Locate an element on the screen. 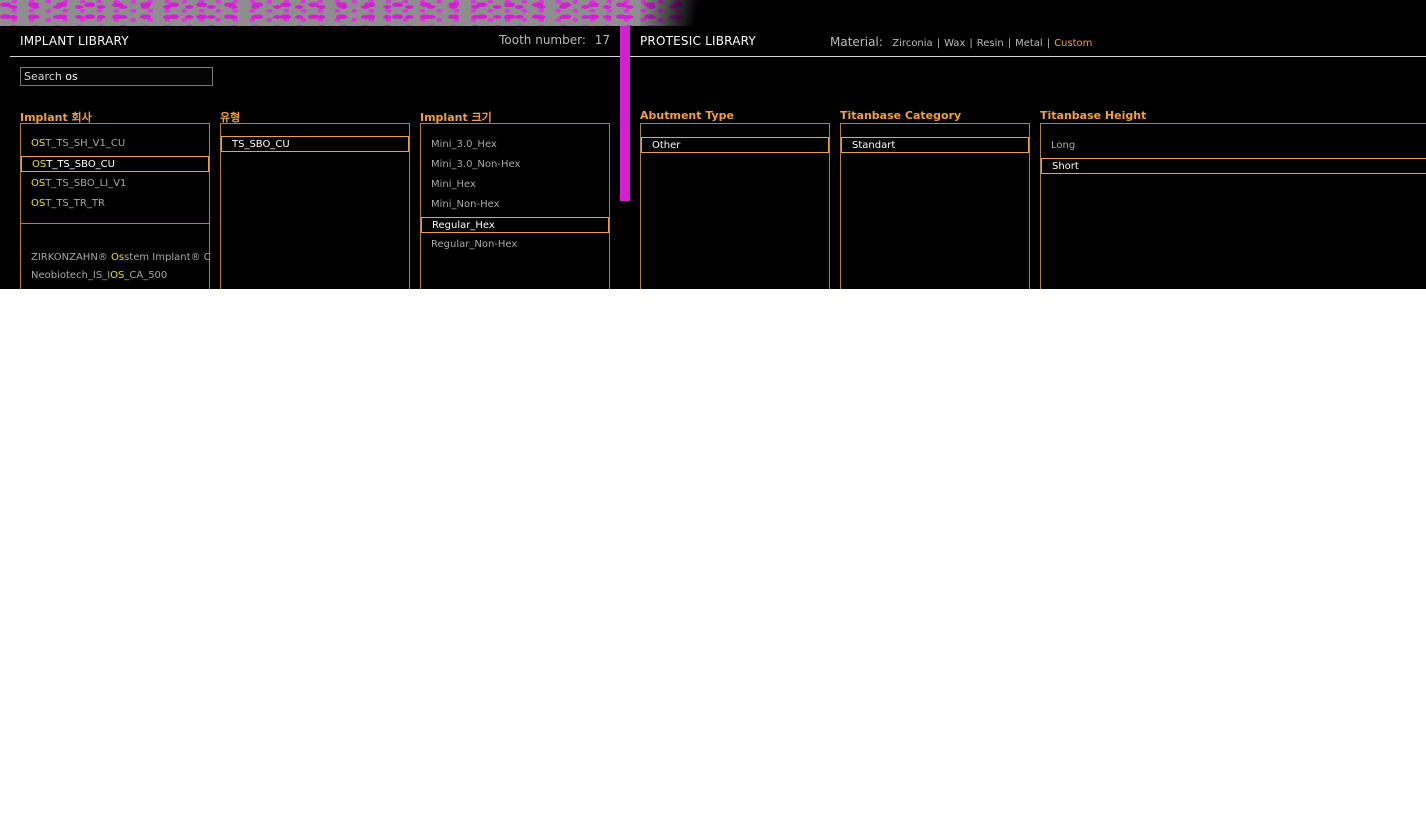 The width and height of the screenshot is (1426, 825). item-label: Short is located at coordinates (1065, 166).